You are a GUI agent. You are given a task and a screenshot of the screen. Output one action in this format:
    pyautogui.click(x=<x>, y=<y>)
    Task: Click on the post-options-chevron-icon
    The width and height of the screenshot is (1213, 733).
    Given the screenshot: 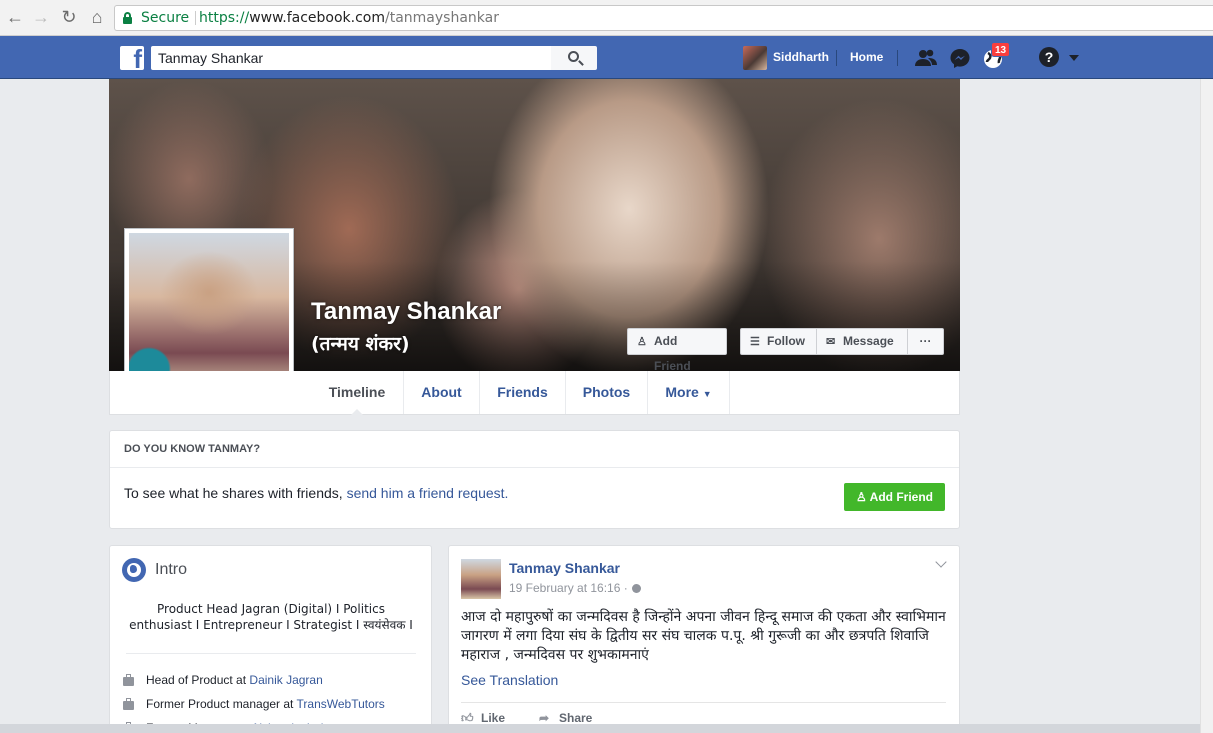 What is the action you would take?
    pyautogui.click(x=941, y=562)
    